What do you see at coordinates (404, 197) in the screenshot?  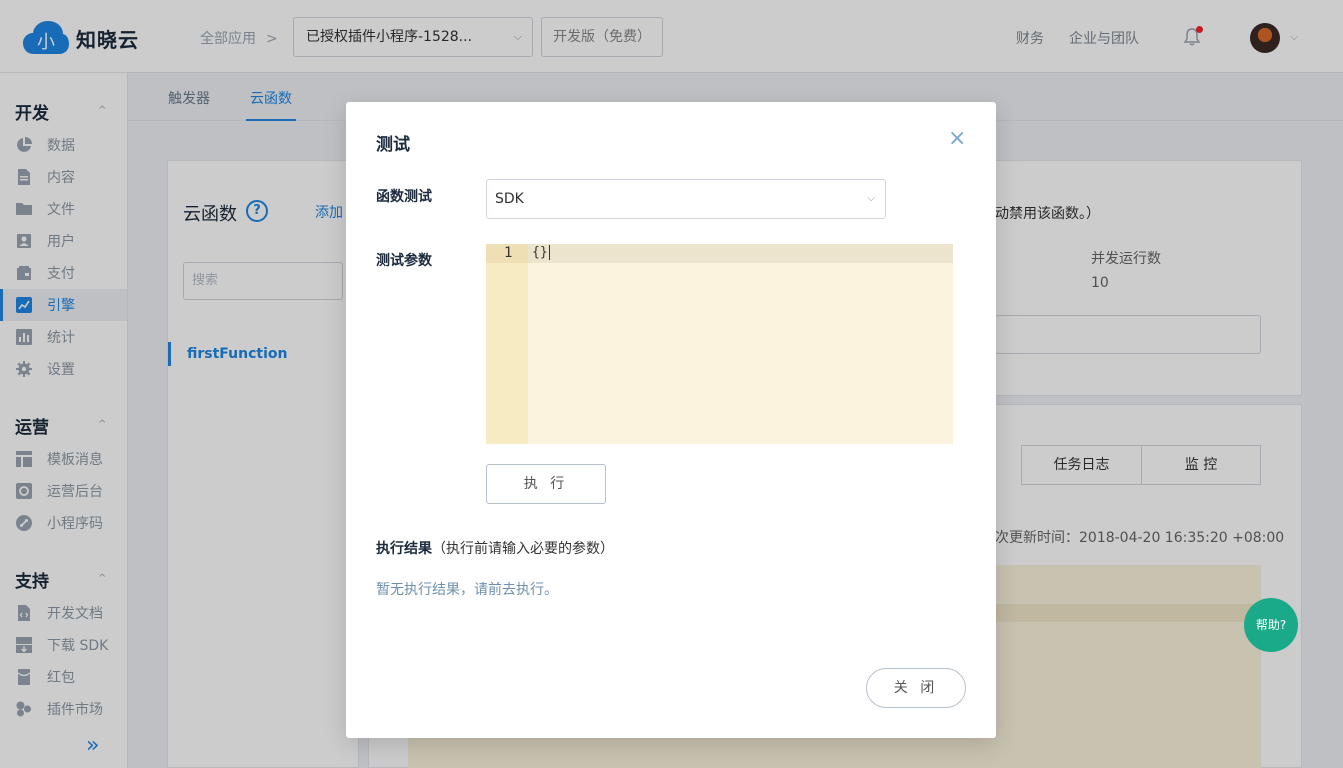 I see `function-test-label: 函数测试` at bounding box center [404, 197].